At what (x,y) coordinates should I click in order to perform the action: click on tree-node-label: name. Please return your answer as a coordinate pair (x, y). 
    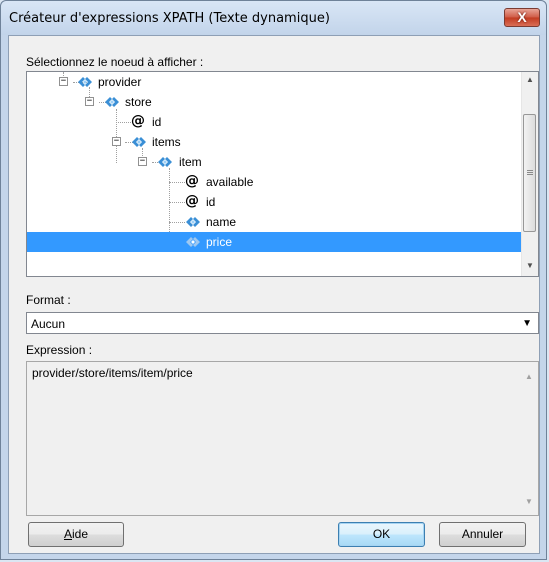
    Looking at the image, I should click on (221, 222).